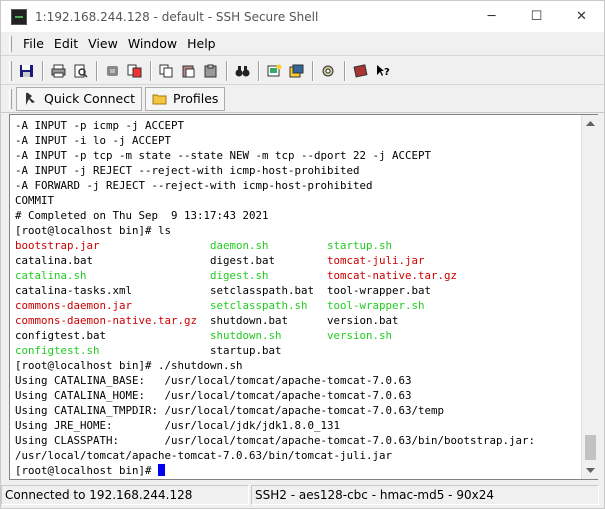  Describe the element at coordinates (188, 70) in the screenshot. I see `paste-button` at that location.